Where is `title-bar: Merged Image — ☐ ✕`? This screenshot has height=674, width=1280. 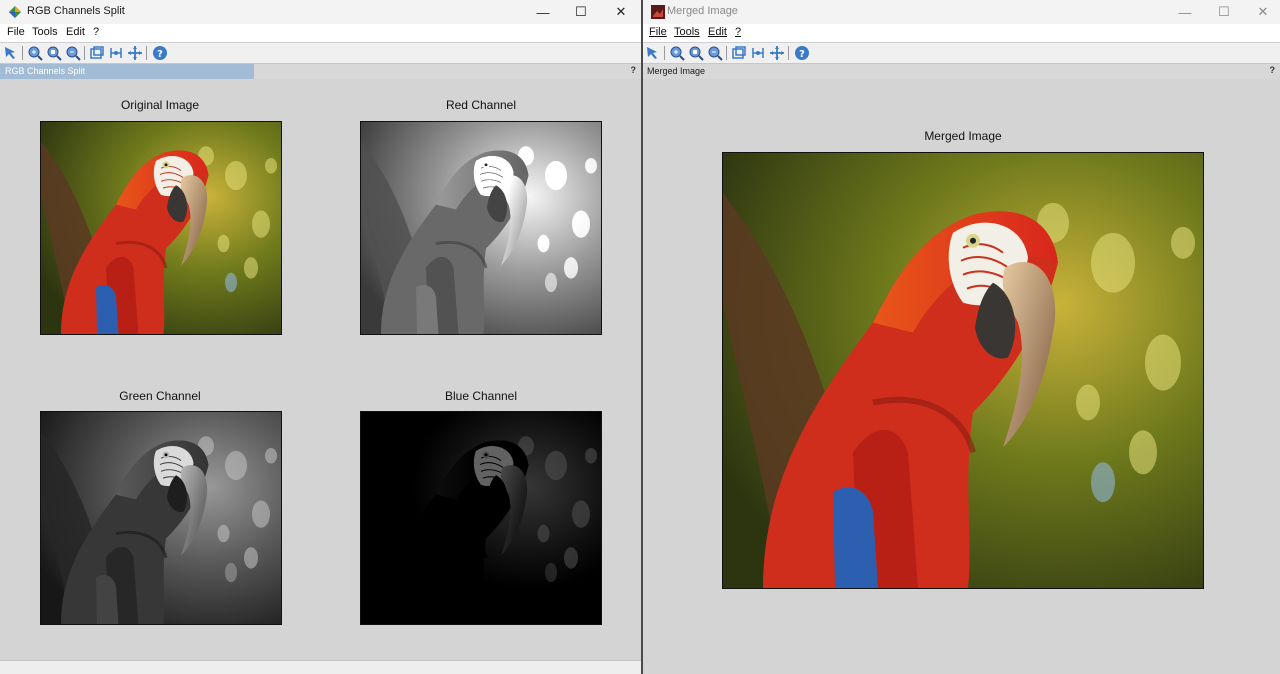
title-bar: Merged Image — ☐ ✕ is located at coordinates (961, 12).